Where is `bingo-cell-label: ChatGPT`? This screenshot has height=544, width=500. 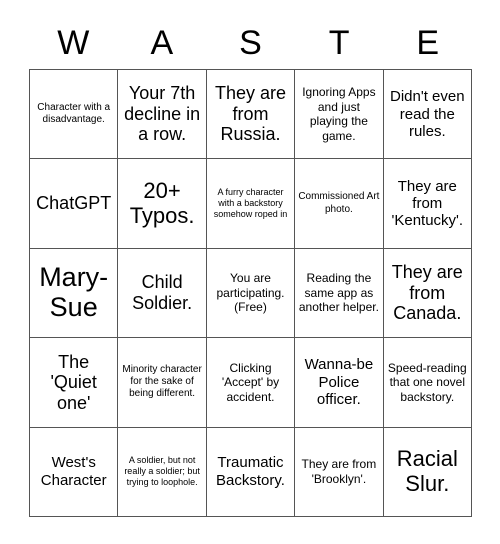
bingo-cell-label: ChatGPT is located at coordinates (74, 203).